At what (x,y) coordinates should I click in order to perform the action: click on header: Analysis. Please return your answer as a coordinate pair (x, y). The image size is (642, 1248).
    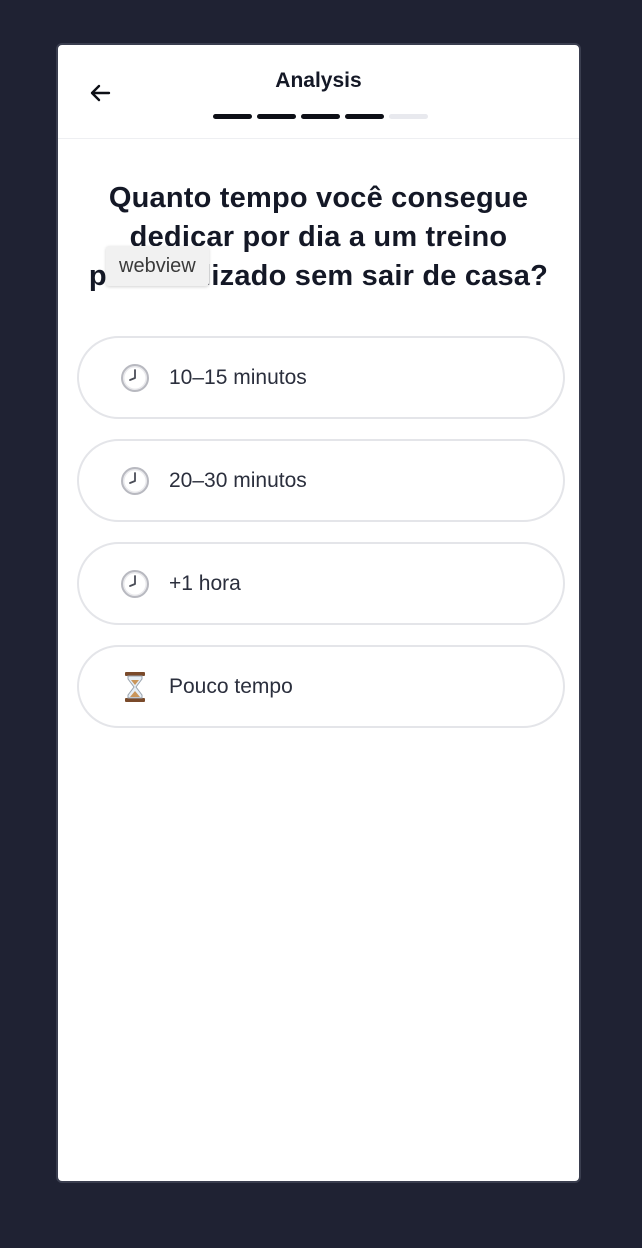
    Looking at the image, I should click on (318, 92).